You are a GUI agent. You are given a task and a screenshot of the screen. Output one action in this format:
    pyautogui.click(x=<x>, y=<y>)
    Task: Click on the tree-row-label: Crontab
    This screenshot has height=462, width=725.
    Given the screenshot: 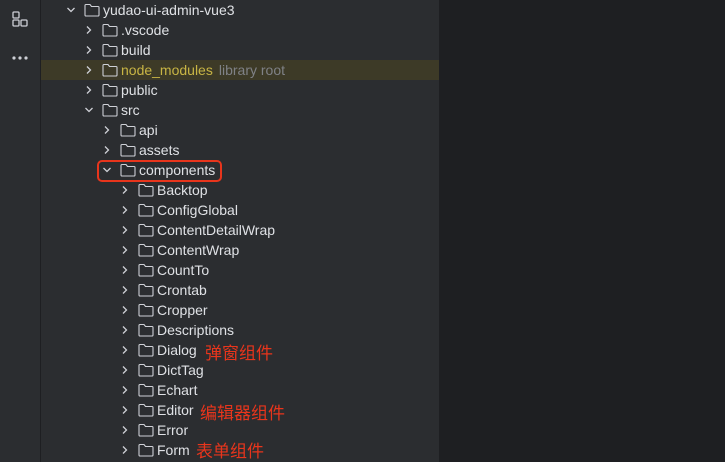 What is the action you would take?
    pyautogui.click(x=182, y=290)
    